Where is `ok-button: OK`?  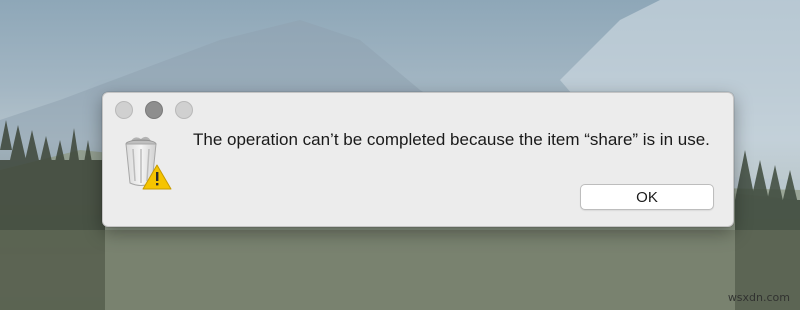 ok-button: OK is located at coordinates (647, 197).